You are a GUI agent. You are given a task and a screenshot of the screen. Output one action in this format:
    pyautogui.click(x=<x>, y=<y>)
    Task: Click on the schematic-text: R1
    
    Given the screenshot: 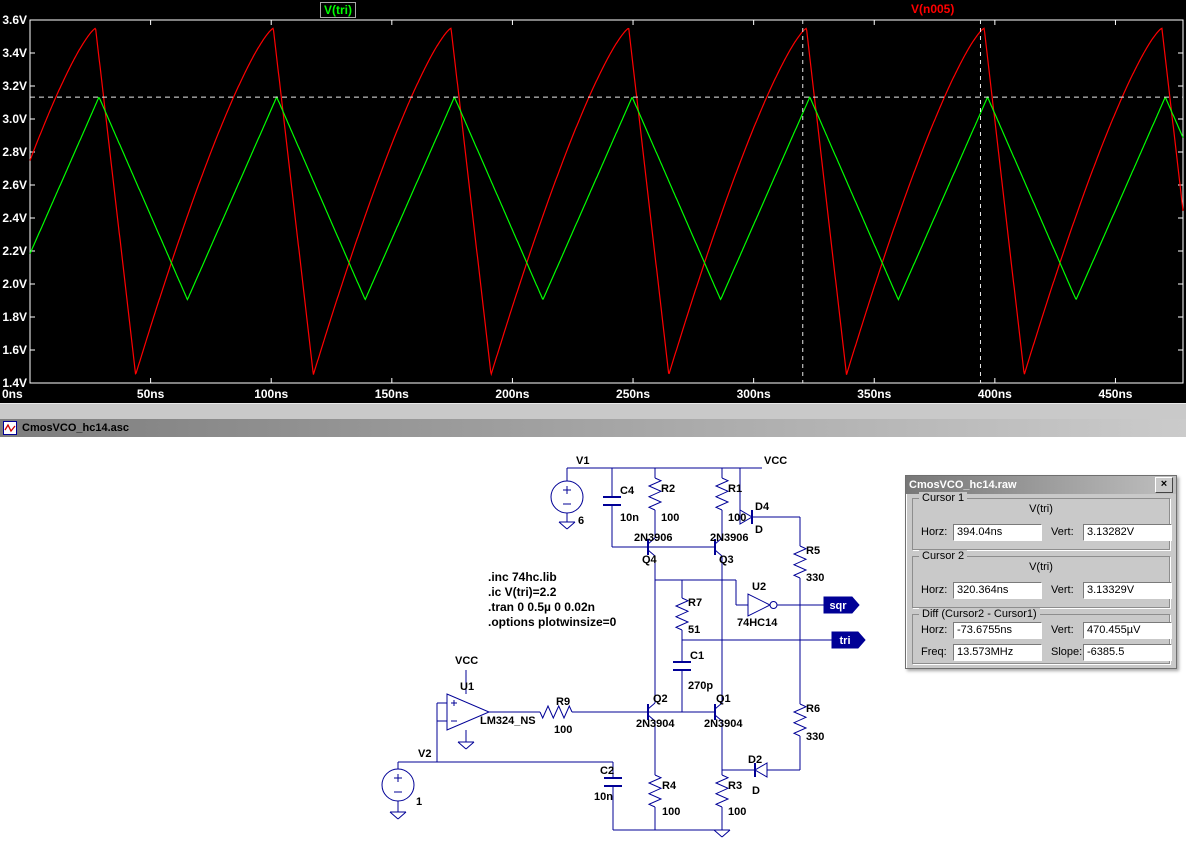 What is the action you would take?
    pyautogui.click(x=735, y=489)
    